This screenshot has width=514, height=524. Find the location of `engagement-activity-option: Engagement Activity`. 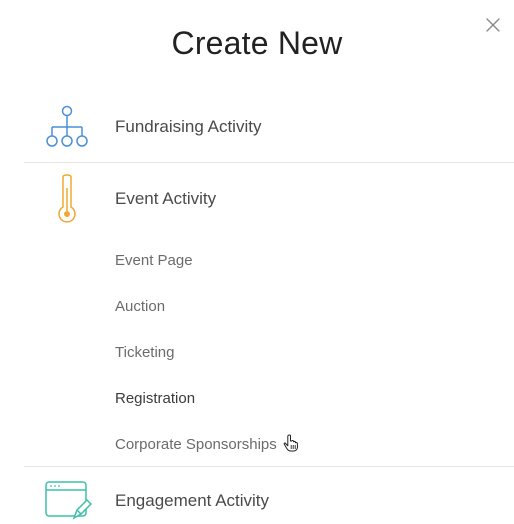

engagement-activity-option: Engagement Activity is located at coordinates (269, 501).